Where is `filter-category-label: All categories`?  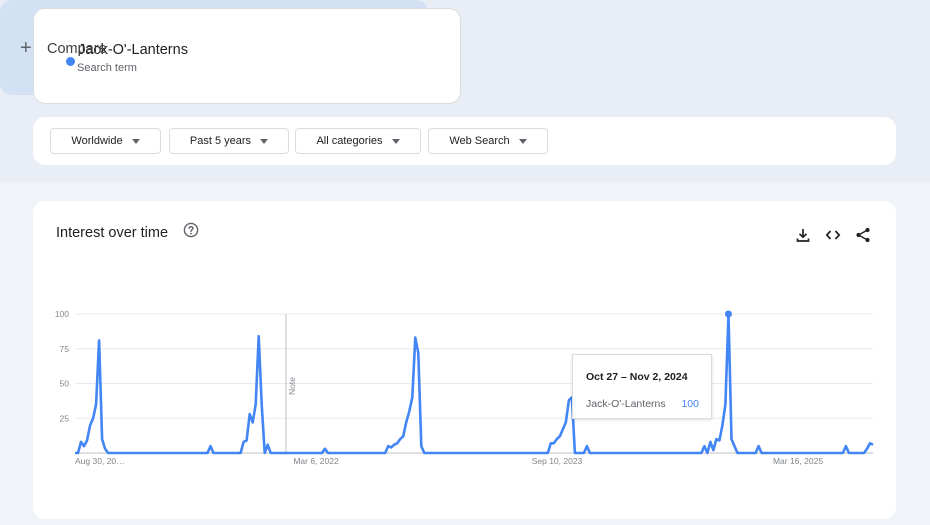
filter-category-label: All categories is located at coordinates (349, 141).